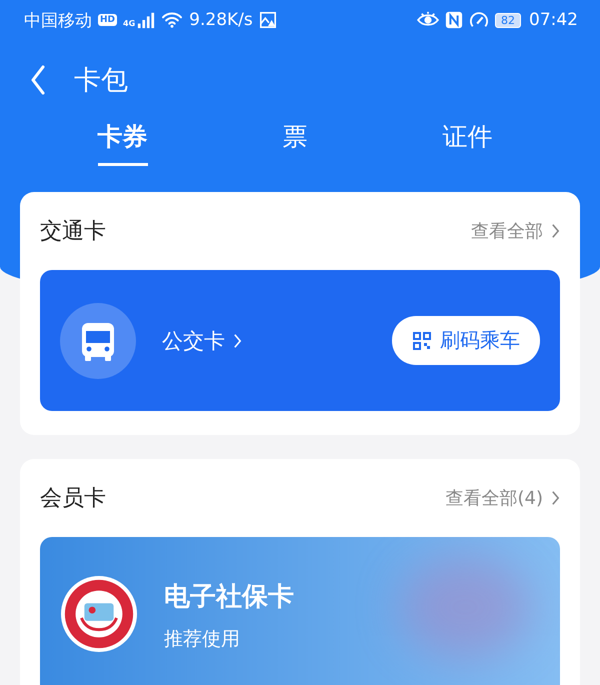 The image size is (600, 685). I want to click on qr-code-icon, so click(422, 340).